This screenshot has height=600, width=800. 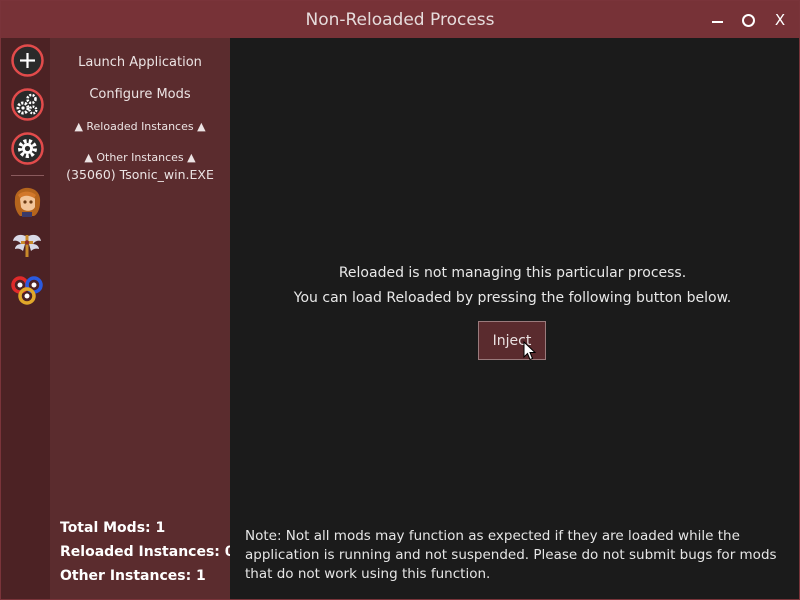 I want to click on manage-mods-button, so click(x=27, y=104).